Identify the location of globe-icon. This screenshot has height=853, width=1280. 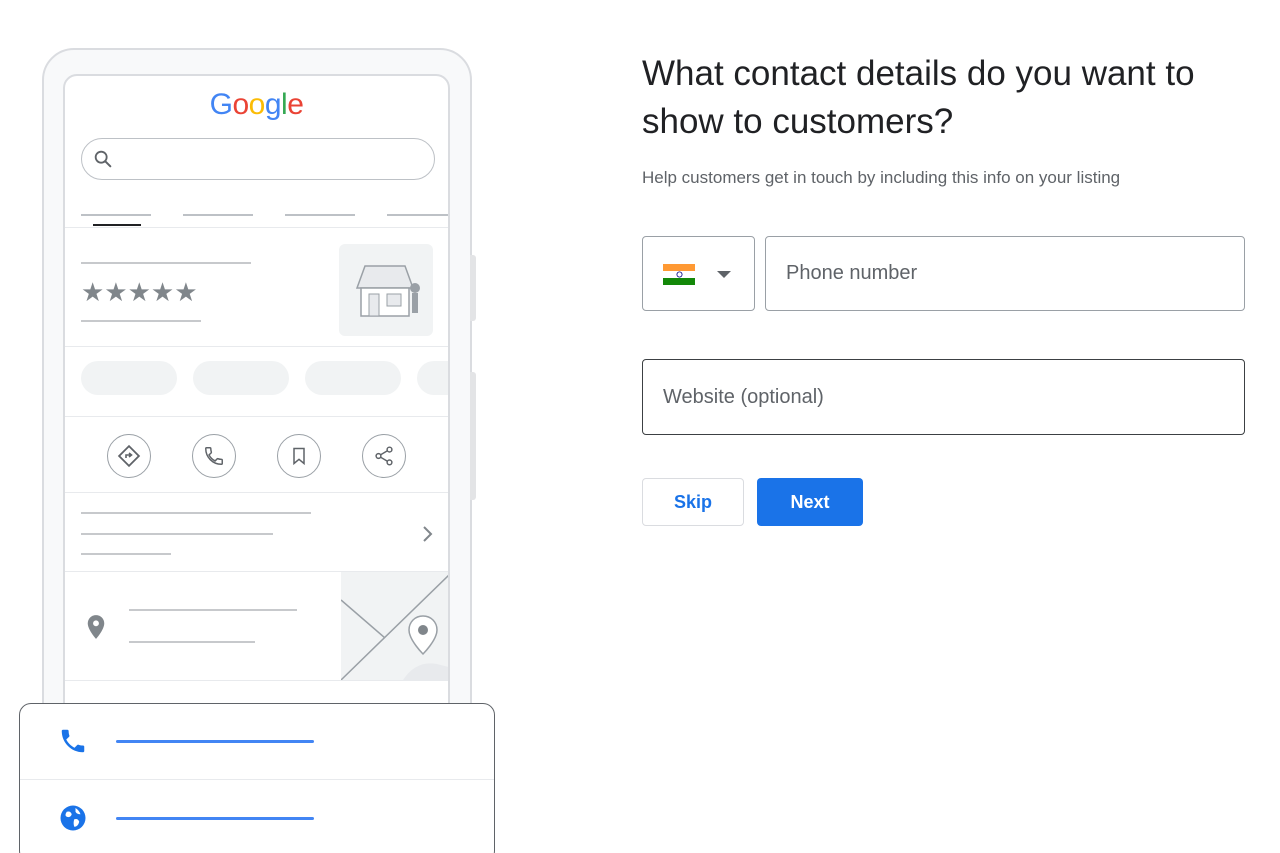
(73, 820).